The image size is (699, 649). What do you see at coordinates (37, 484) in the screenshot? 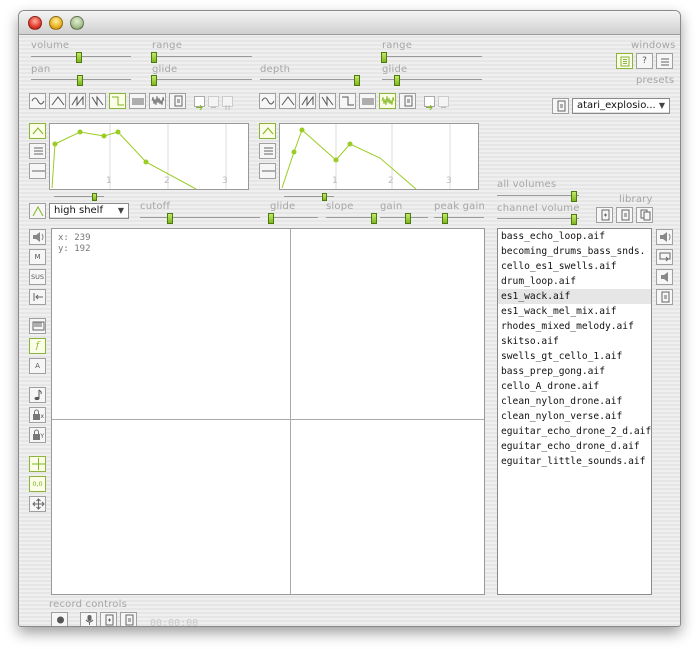
I see `origin-button: 0,0` at bounding box center [37, 484].